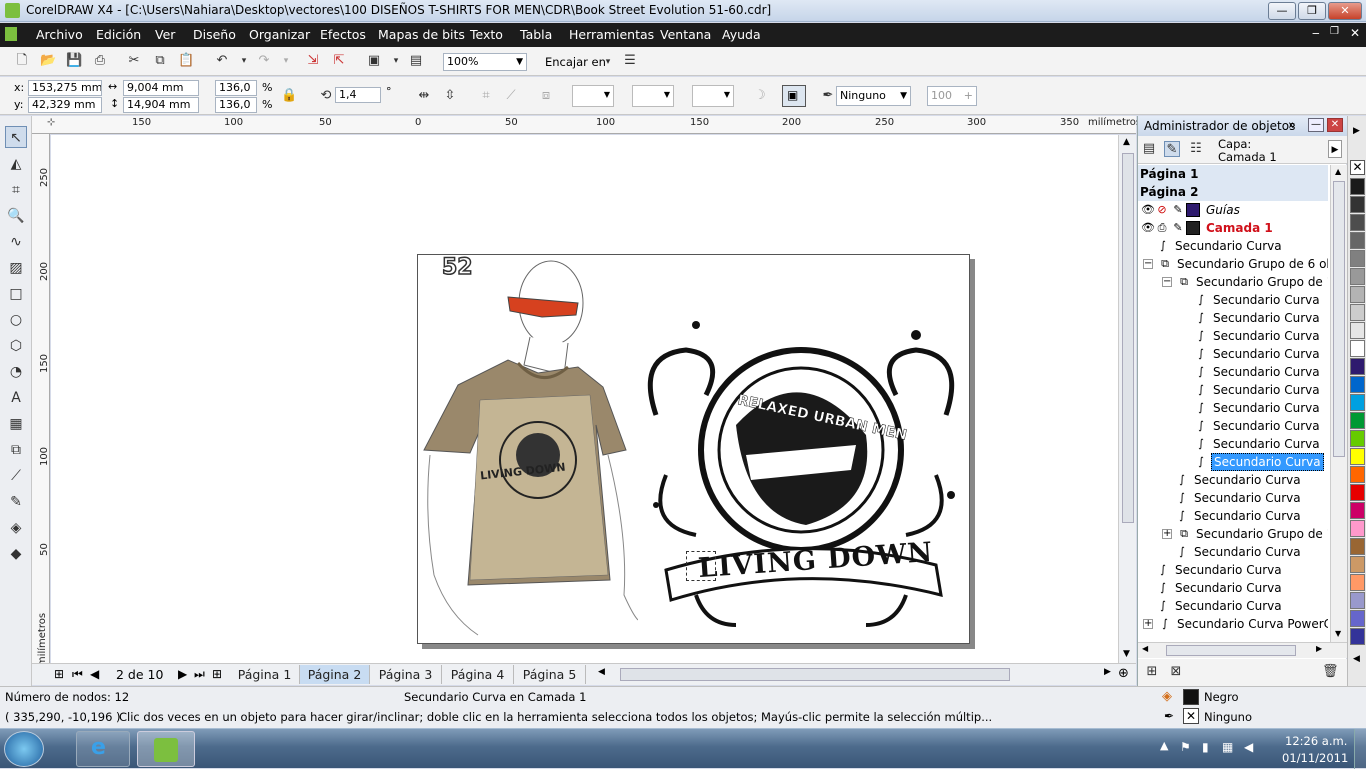  Describe the element at coordinates (1191, 716) in the screenshot. I see `outline-none-swatch: ✕` at that location.